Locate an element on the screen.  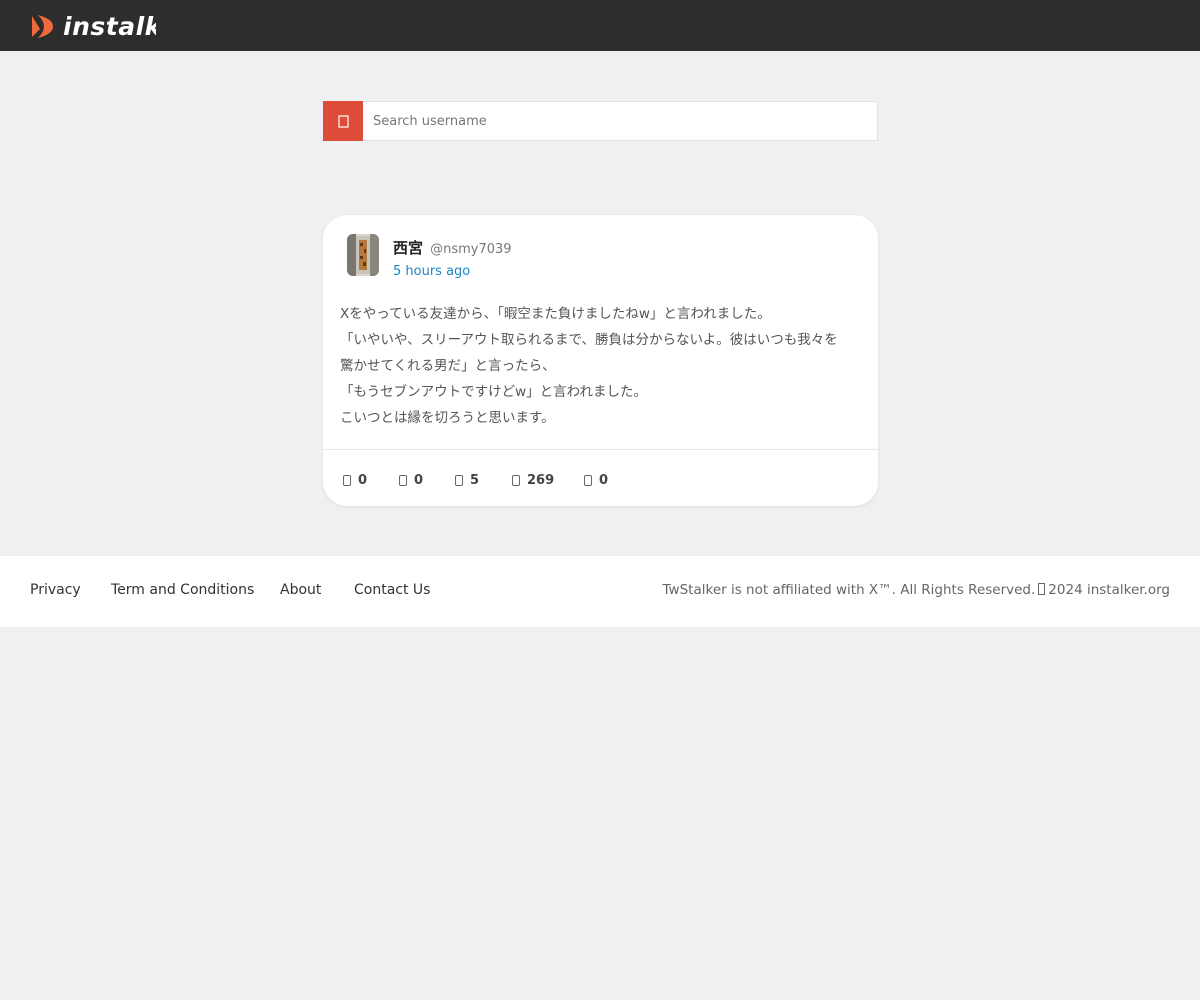
logo-link: instalker is located at coordinates (93, 26).